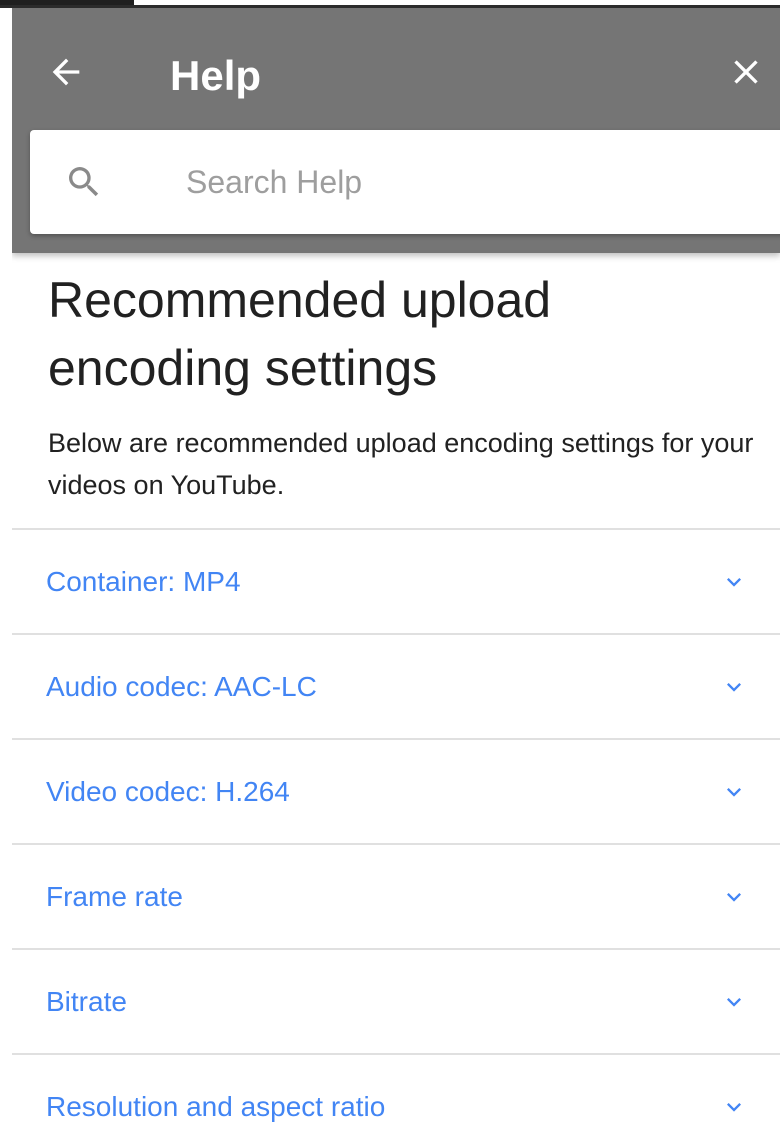  I want to click on header-title: Help, so click(216, 75).